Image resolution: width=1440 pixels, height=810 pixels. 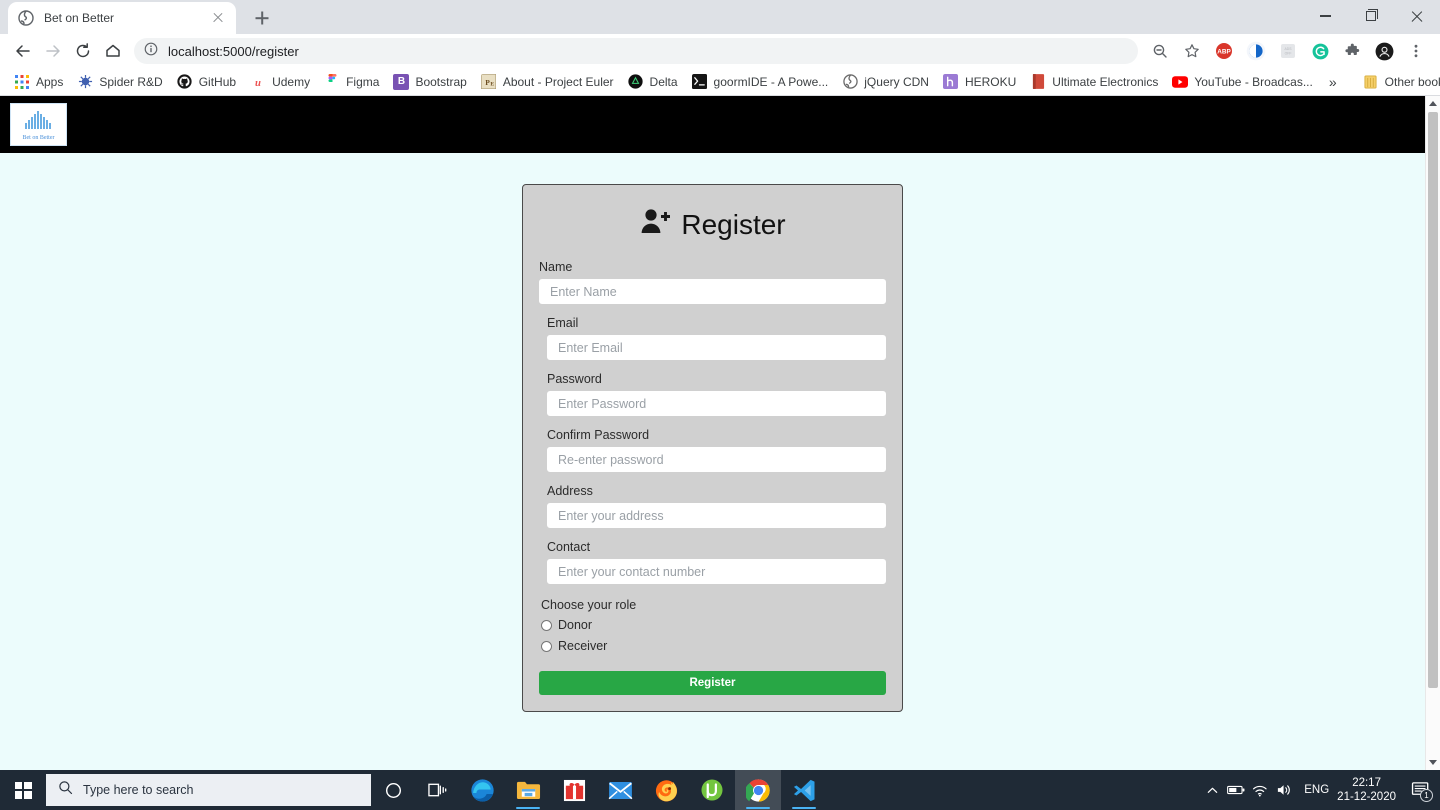 I want to click on task-view-icon, so click(x=437, y=790).